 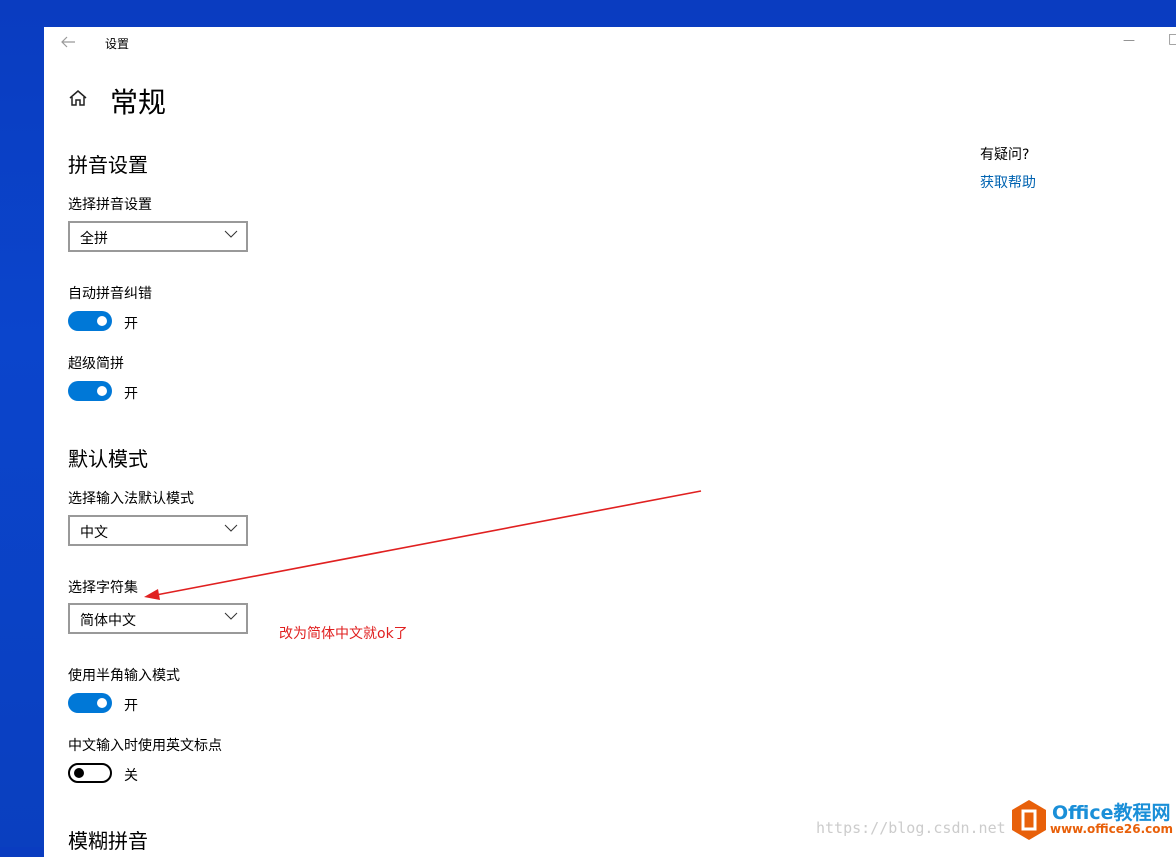 What do you see at coordinates (108, 165) in the screenshot?
I see `pinyin-heading: 拼音设置` at bounding box center [108, 165].